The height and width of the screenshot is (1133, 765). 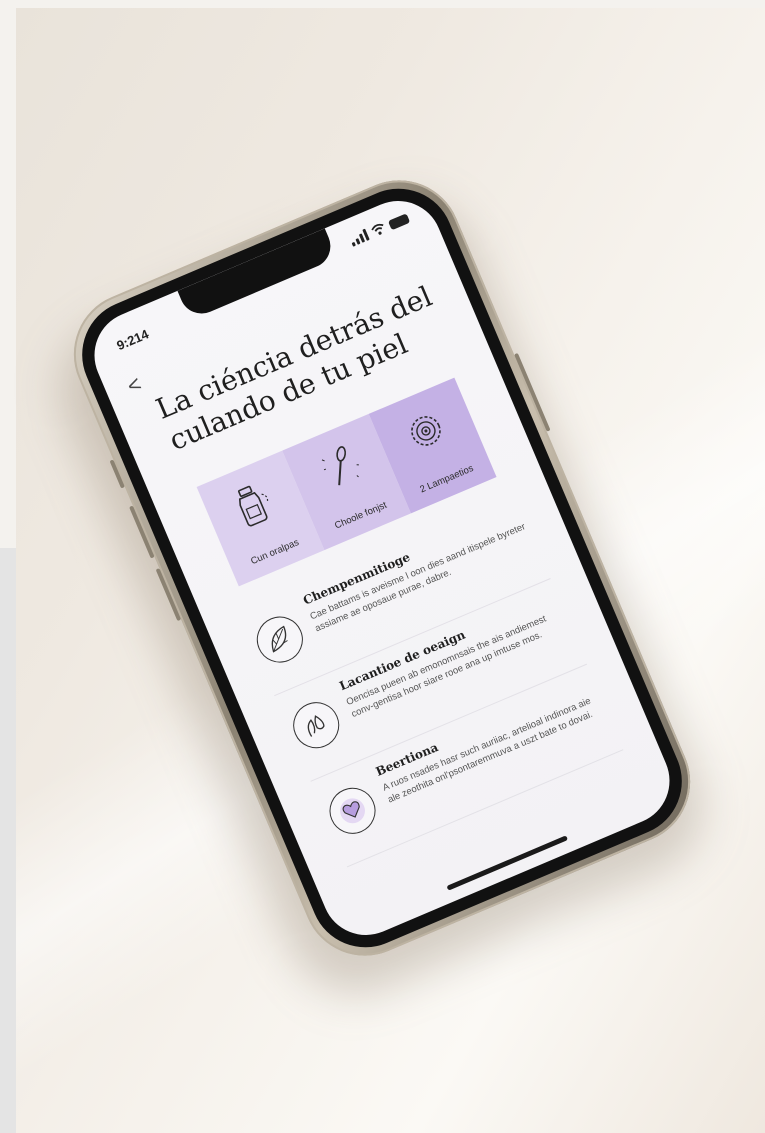 I want to click on signal-icon, so click(x=359, y=237).